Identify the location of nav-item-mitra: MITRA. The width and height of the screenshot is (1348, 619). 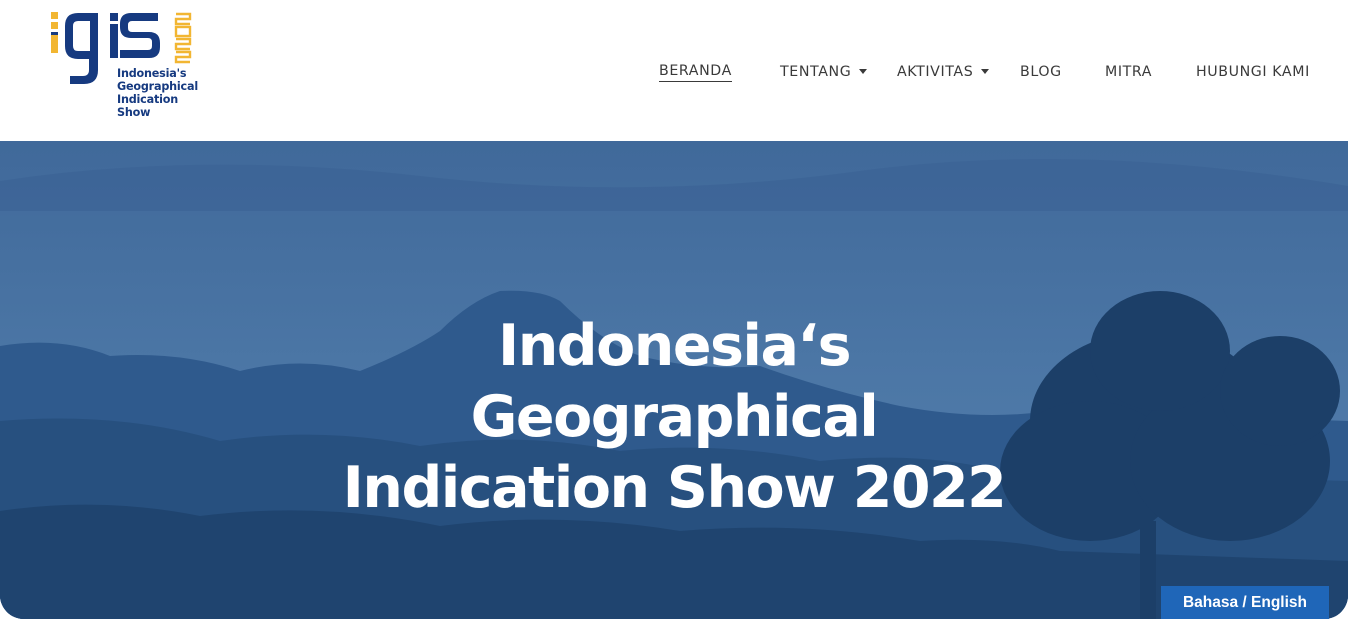
(1128, 71).